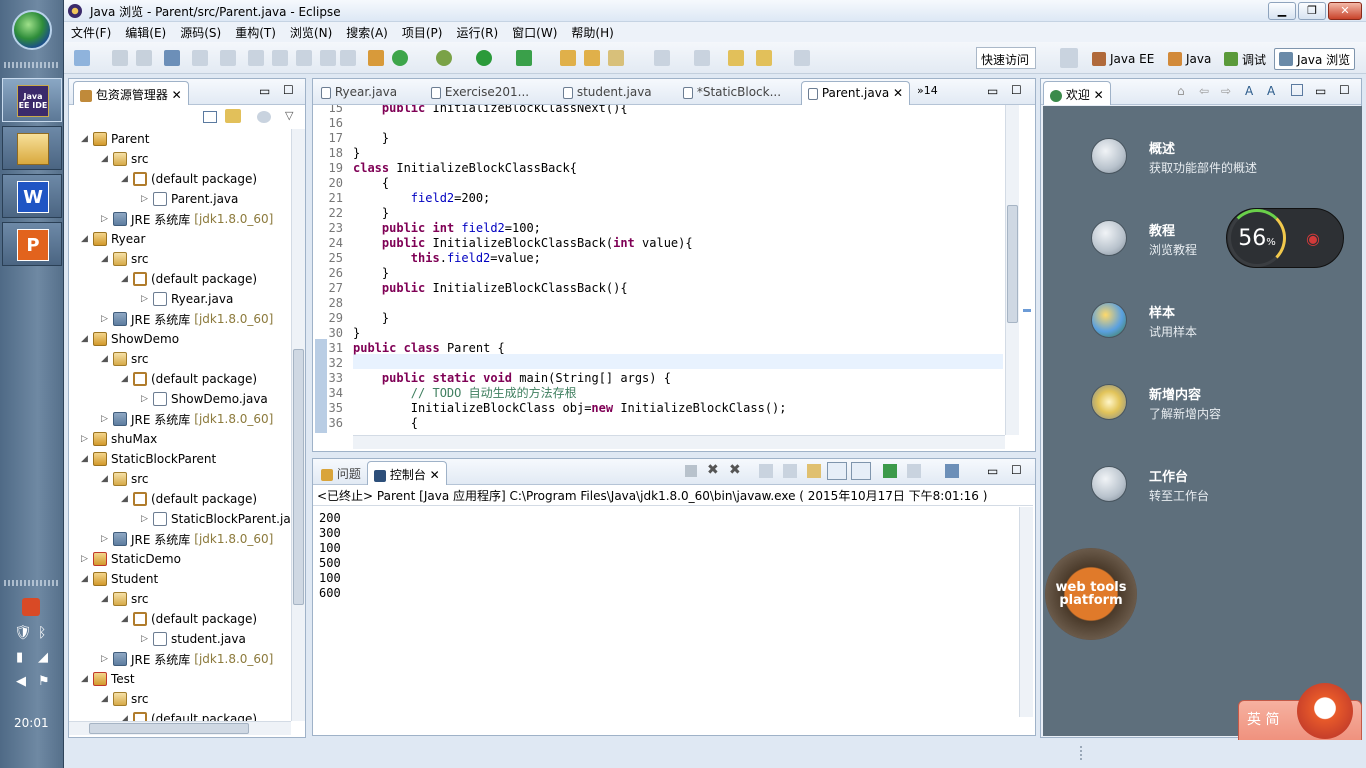 This screenshot has width=1366, height=768. I want to click on tree-item: ▷ Parent.java, so click(189, 199).